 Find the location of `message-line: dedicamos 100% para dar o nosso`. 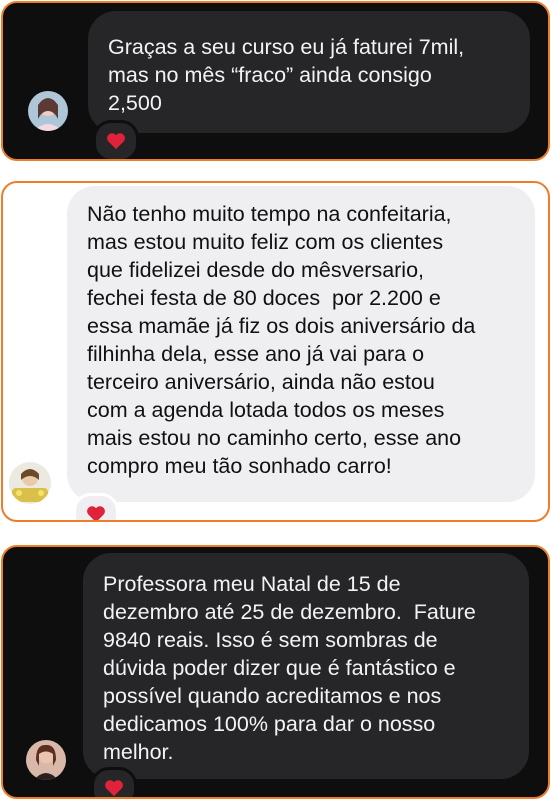

message-line: dedicamos 100% para dar o nosso is located at coordinates (269, 724).